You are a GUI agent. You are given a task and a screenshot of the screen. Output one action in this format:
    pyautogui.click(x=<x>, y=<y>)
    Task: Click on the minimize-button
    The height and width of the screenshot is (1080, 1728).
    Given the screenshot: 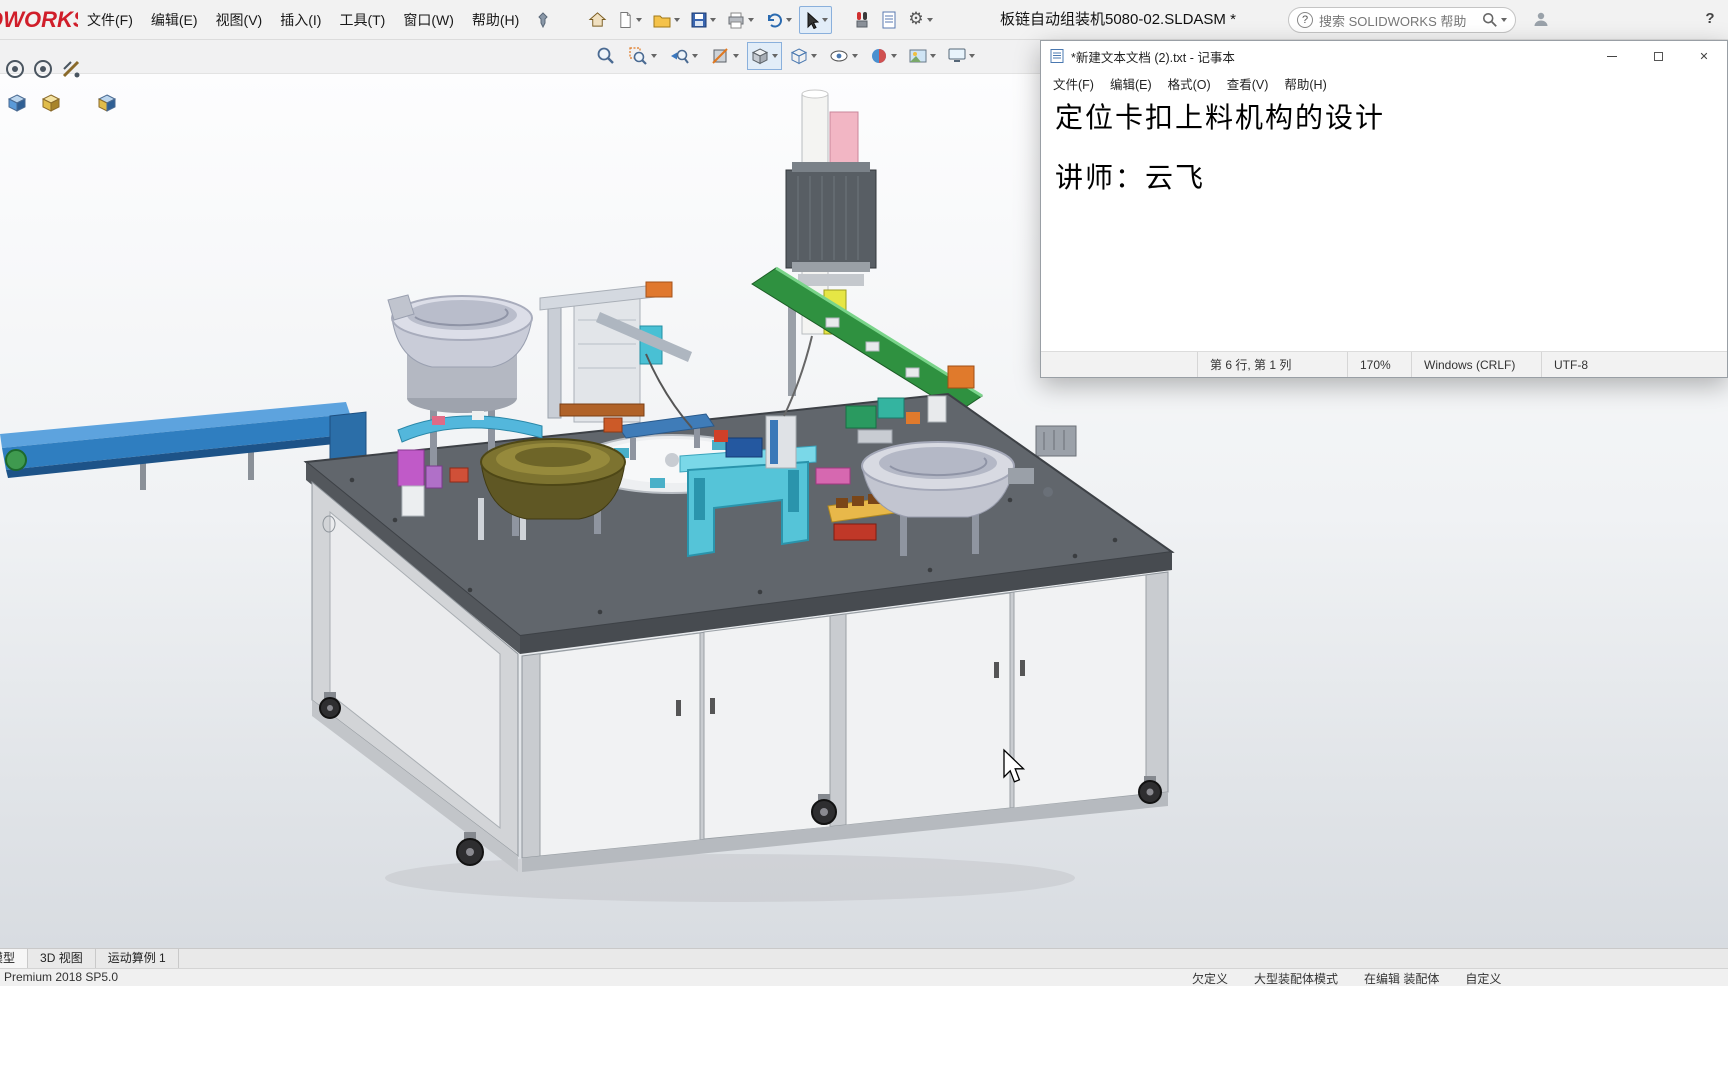 What is the action you would take?
    pyautogui.click(x=1612, y=56)
    